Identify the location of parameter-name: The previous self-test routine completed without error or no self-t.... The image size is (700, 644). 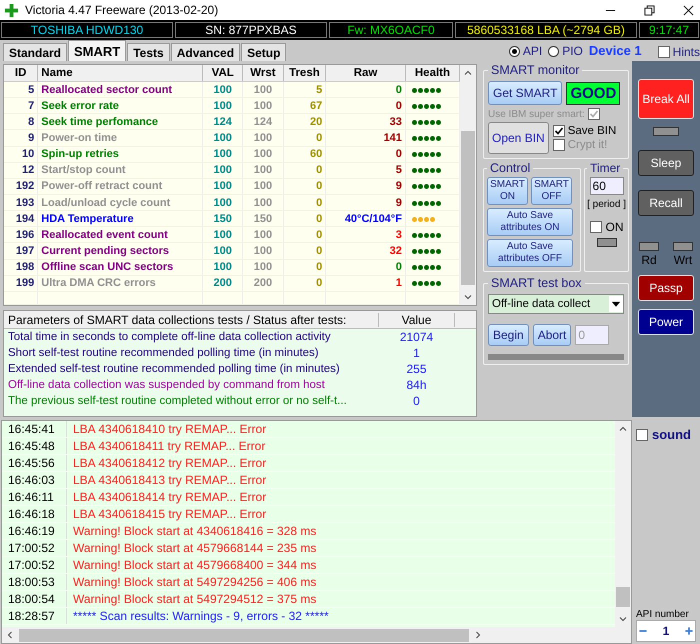
(177, 401).